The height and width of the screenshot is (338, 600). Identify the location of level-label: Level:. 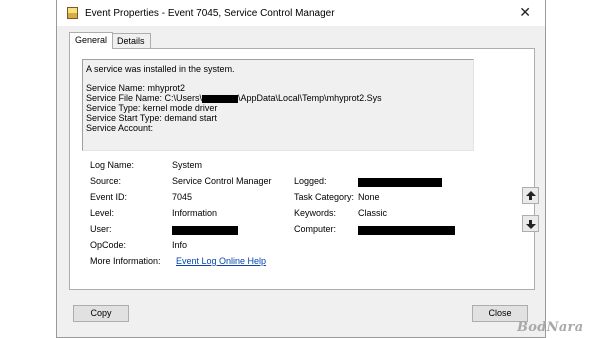
(102, 213).